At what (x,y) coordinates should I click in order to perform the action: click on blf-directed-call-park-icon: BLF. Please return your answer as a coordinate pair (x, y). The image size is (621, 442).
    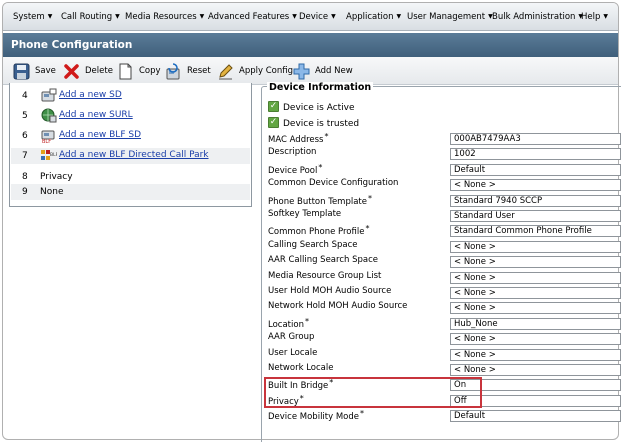
    Looking at the image, I should click on (50, 155).